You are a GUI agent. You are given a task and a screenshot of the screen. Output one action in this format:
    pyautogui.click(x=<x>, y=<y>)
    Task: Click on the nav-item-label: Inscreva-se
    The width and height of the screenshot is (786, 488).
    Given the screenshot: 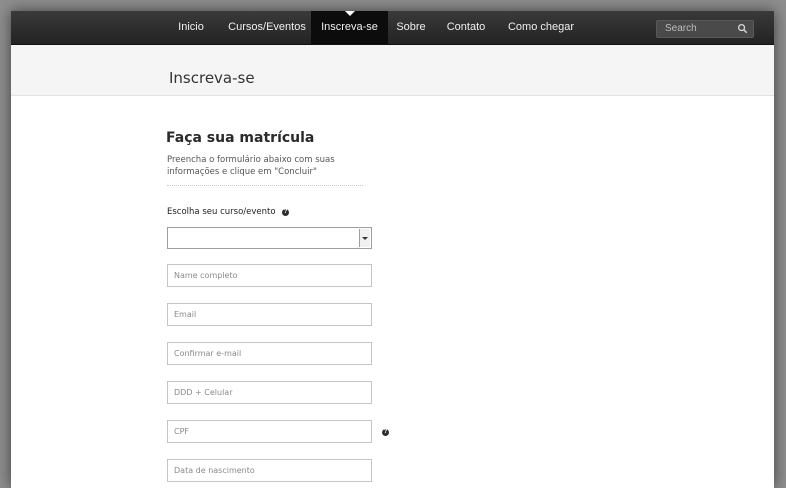 What is the action you would take?
    pyautogui.click(x=349, y=27)
    